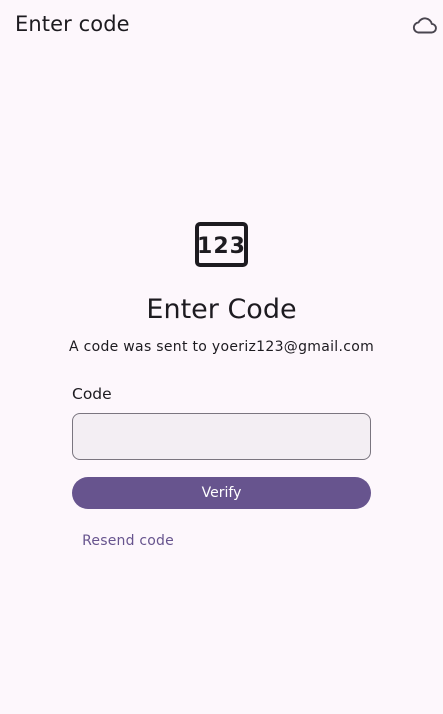 The image size is (443, 714). I want to click on pin-icon-text: 123, so click(221, 246).